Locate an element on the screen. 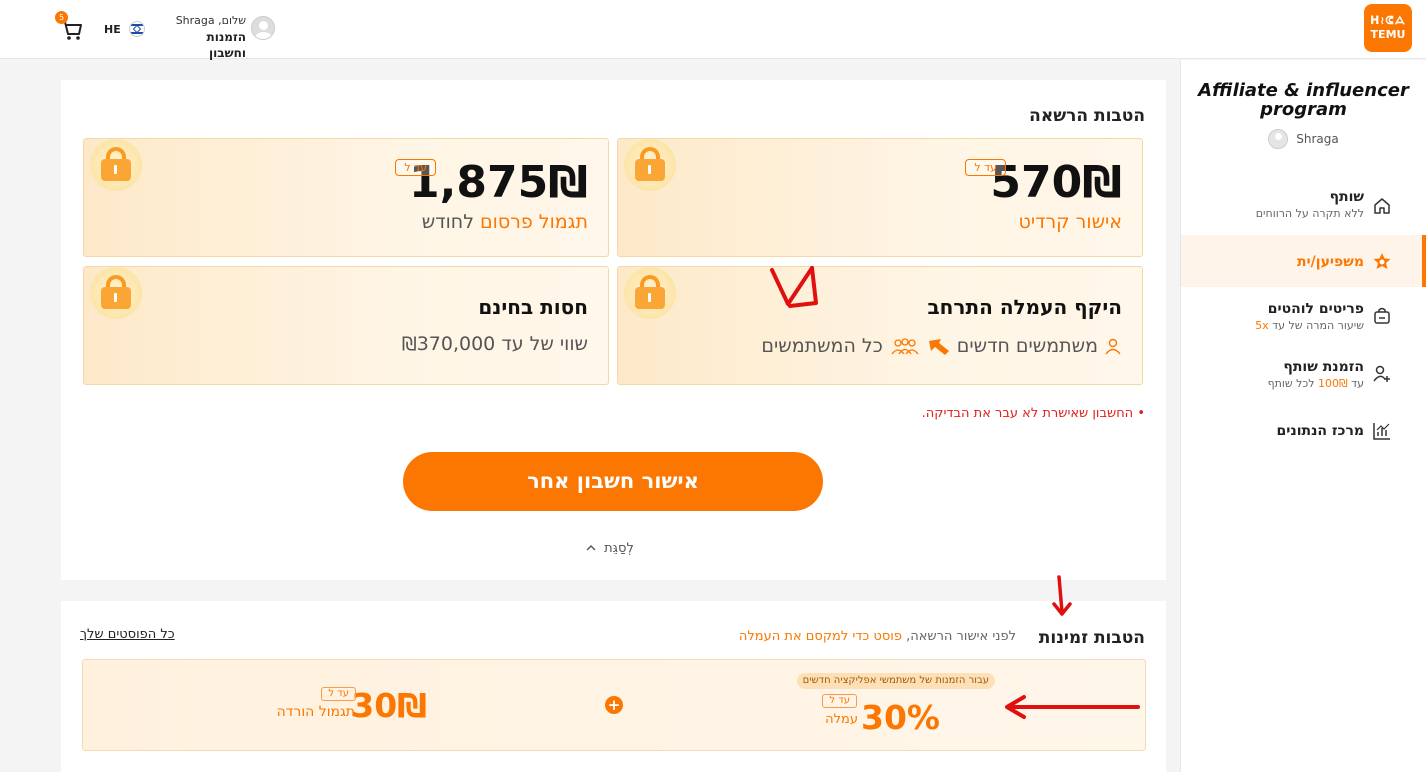 This screenshot has width=1426, height=772. sidebar-item-sub: שיעור המרה של עד 5x is located at coordinates (1309, 325).